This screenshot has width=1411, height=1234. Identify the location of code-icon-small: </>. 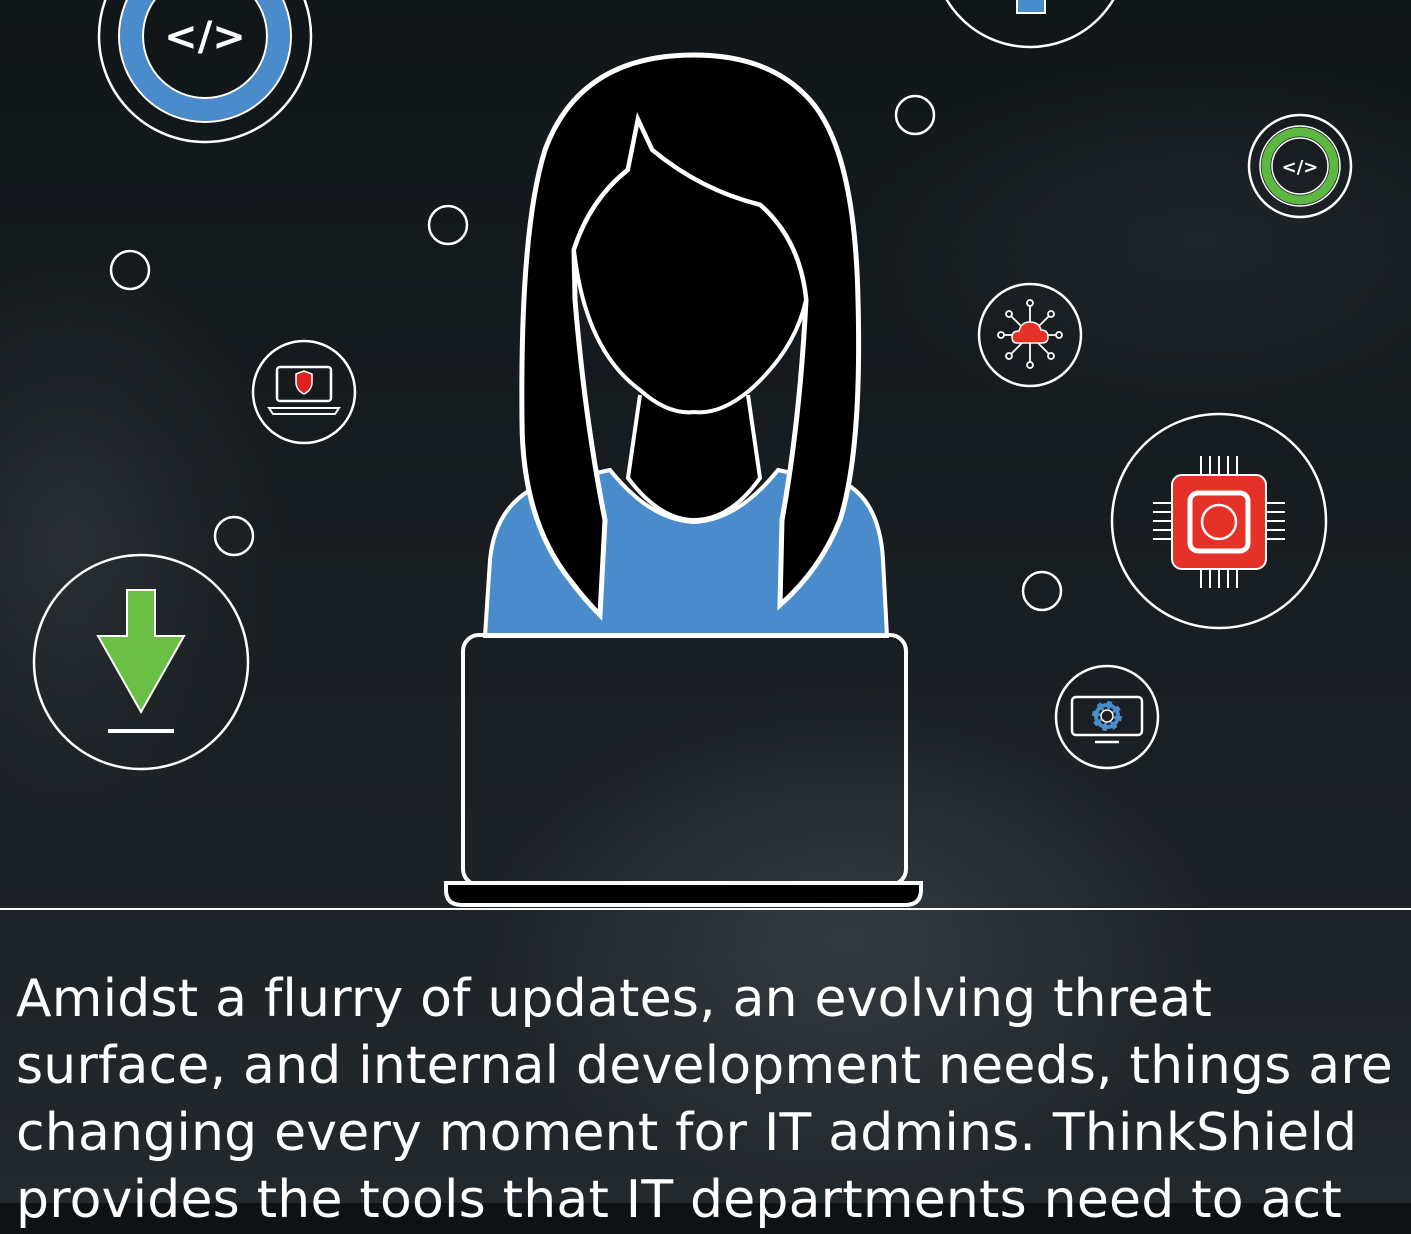
(1300, 166).